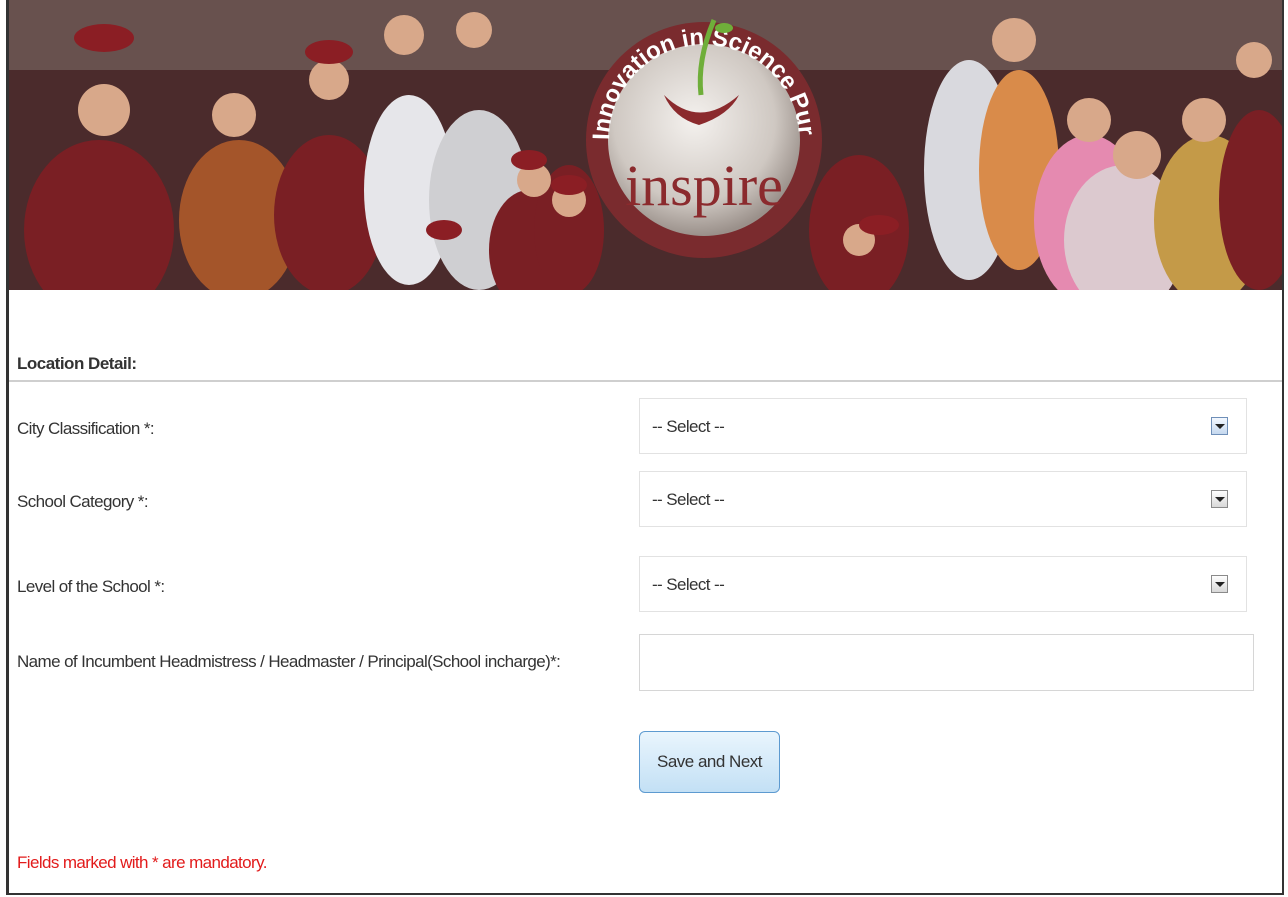 The width and height of the screenshot is (1288, 897). Describe the element at coordinates (91, 586) in the screenshot. I see `school-level-label: Level of the School *:` at that location.